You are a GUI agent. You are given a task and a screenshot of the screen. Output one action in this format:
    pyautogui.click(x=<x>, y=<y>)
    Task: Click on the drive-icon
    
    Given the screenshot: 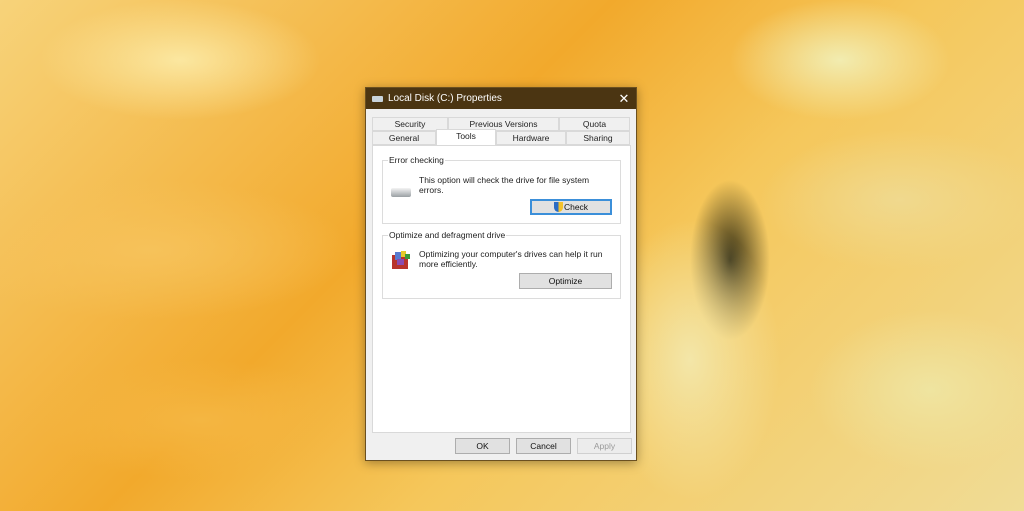 What is the action you would take?
    pyautogui.click(x=377, y=98)
    